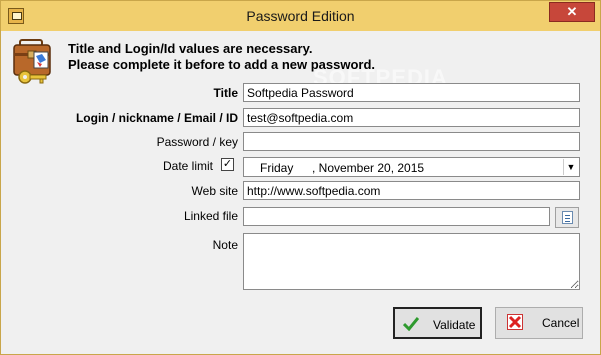  Describe the element at coordinates (227, 164) in the screenshot. I see `date-limit-checkbox: ✓` at that location.